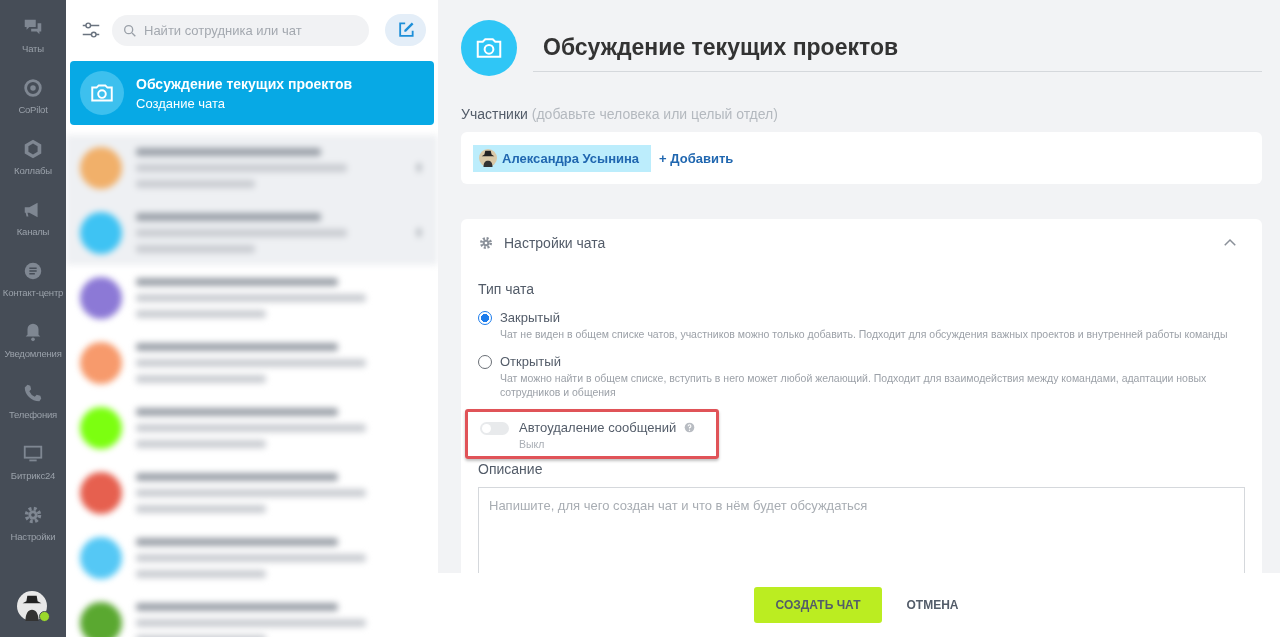 Image resolution: width=1280 pixels, height=637 pixels. I want to click on create-chat-button: СОЗДАТЬ ЧАТ, so click(818, 605).